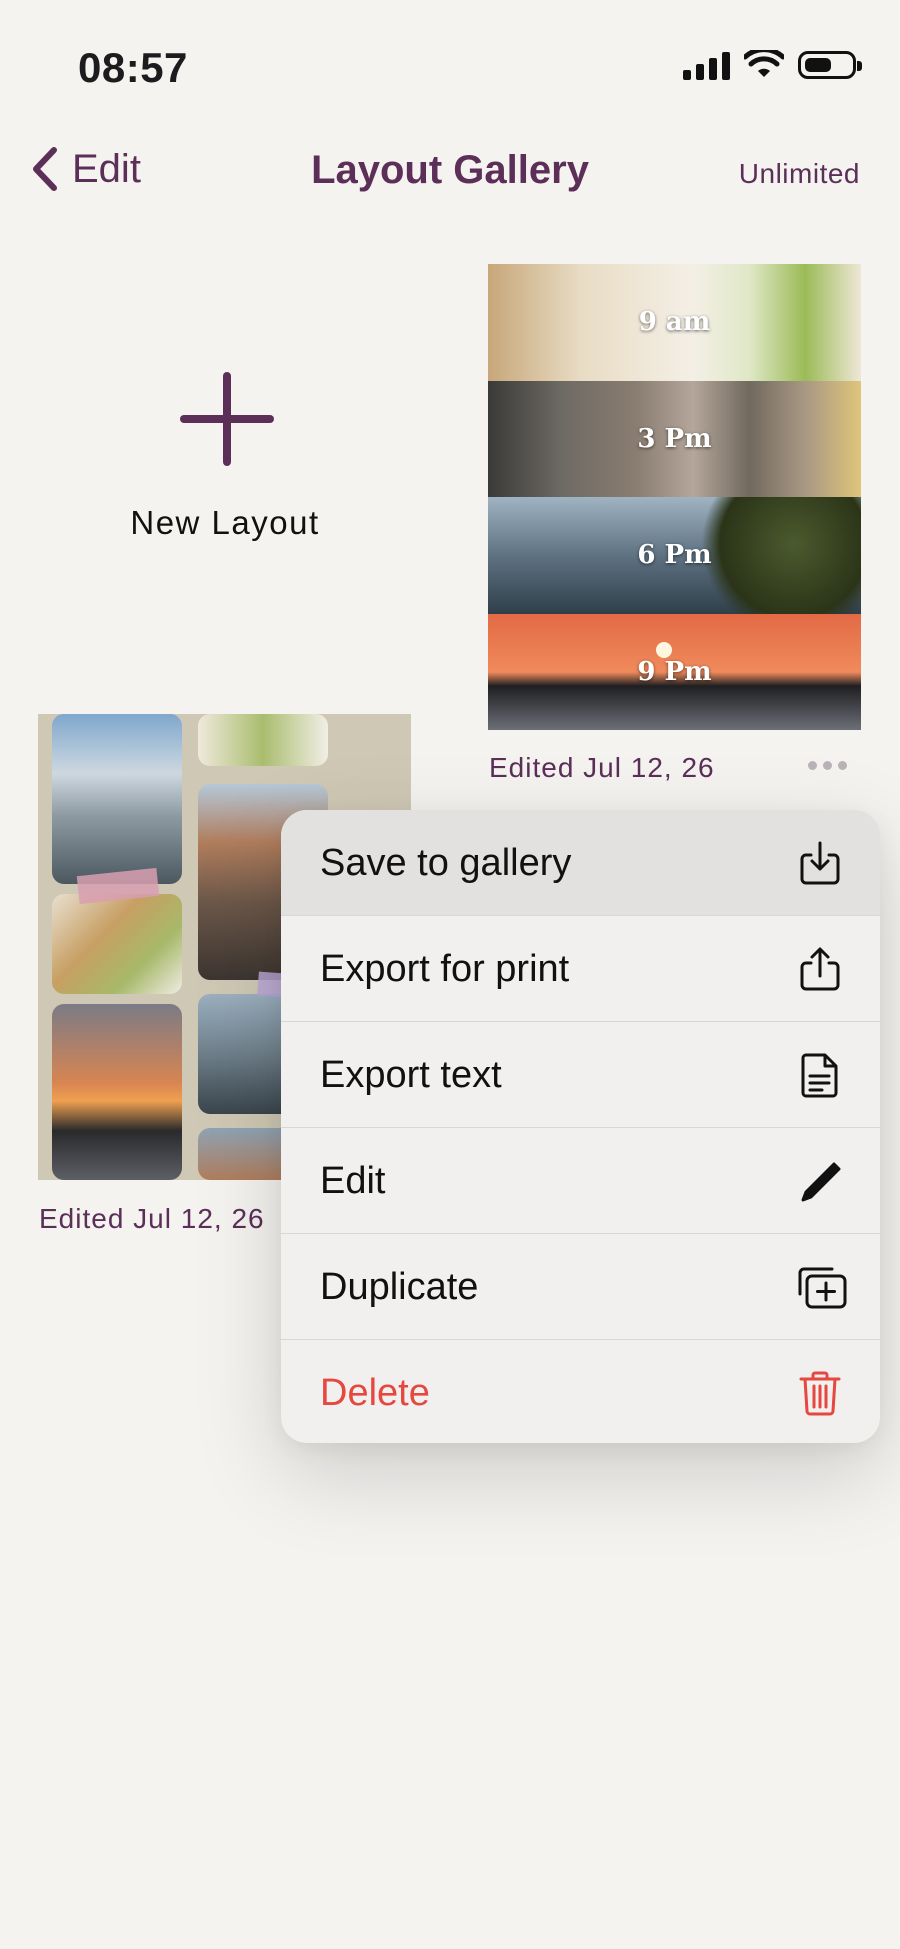  I want to click on wifi-icon, so click(764, 63).